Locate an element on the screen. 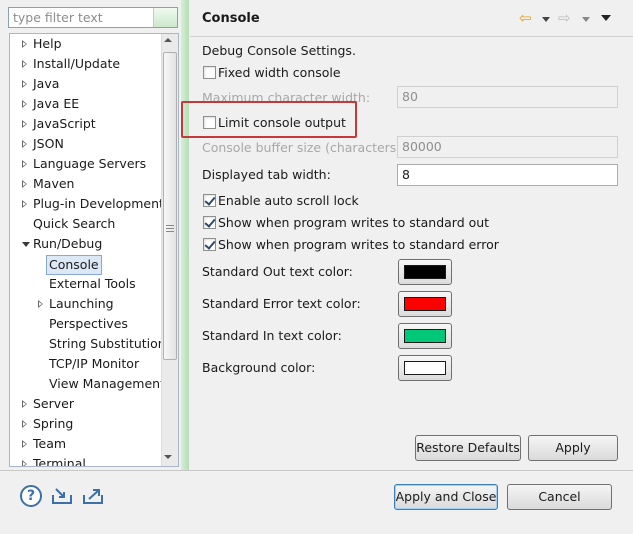  tree-item: Launching is located at coordinates (86, 304).